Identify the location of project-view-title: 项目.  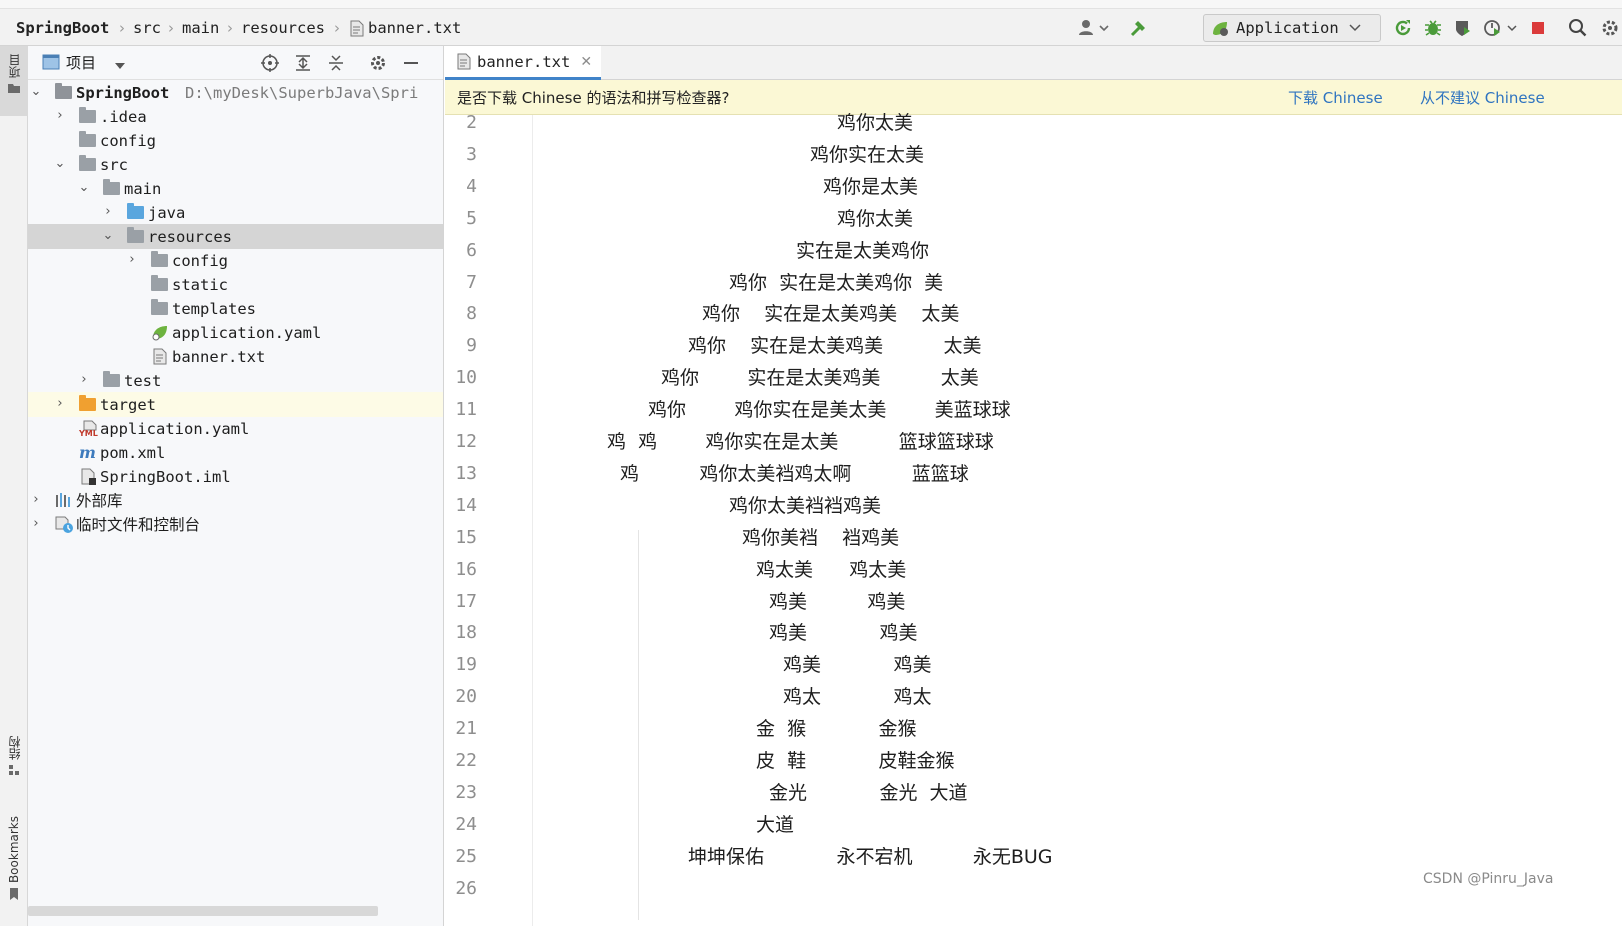
(81, 63).